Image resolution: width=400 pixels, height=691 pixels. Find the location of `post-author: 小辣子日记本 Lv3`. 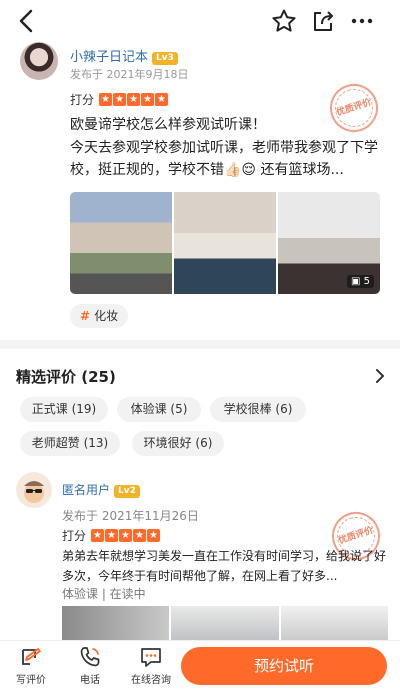

post-author: 小辣子日记本 Lv3 is located at coordinates (124, 55).